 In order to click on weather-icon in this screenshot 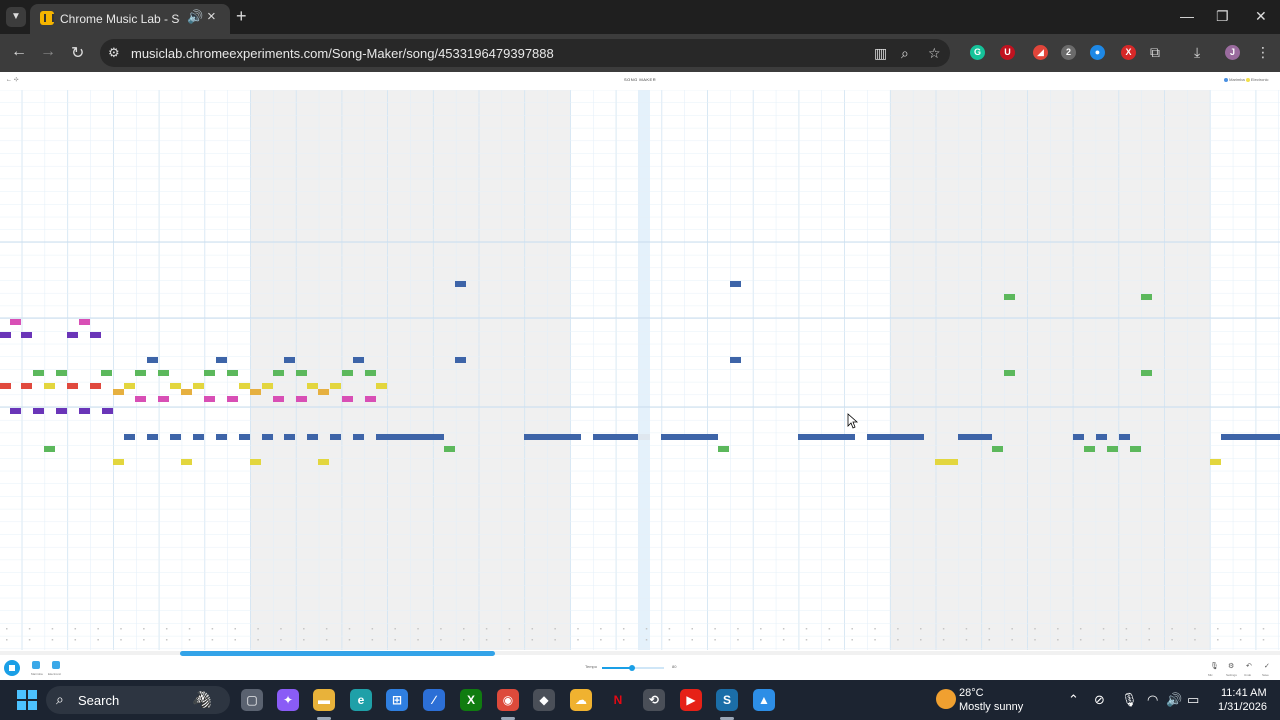, I will do `click(946, 699)`.